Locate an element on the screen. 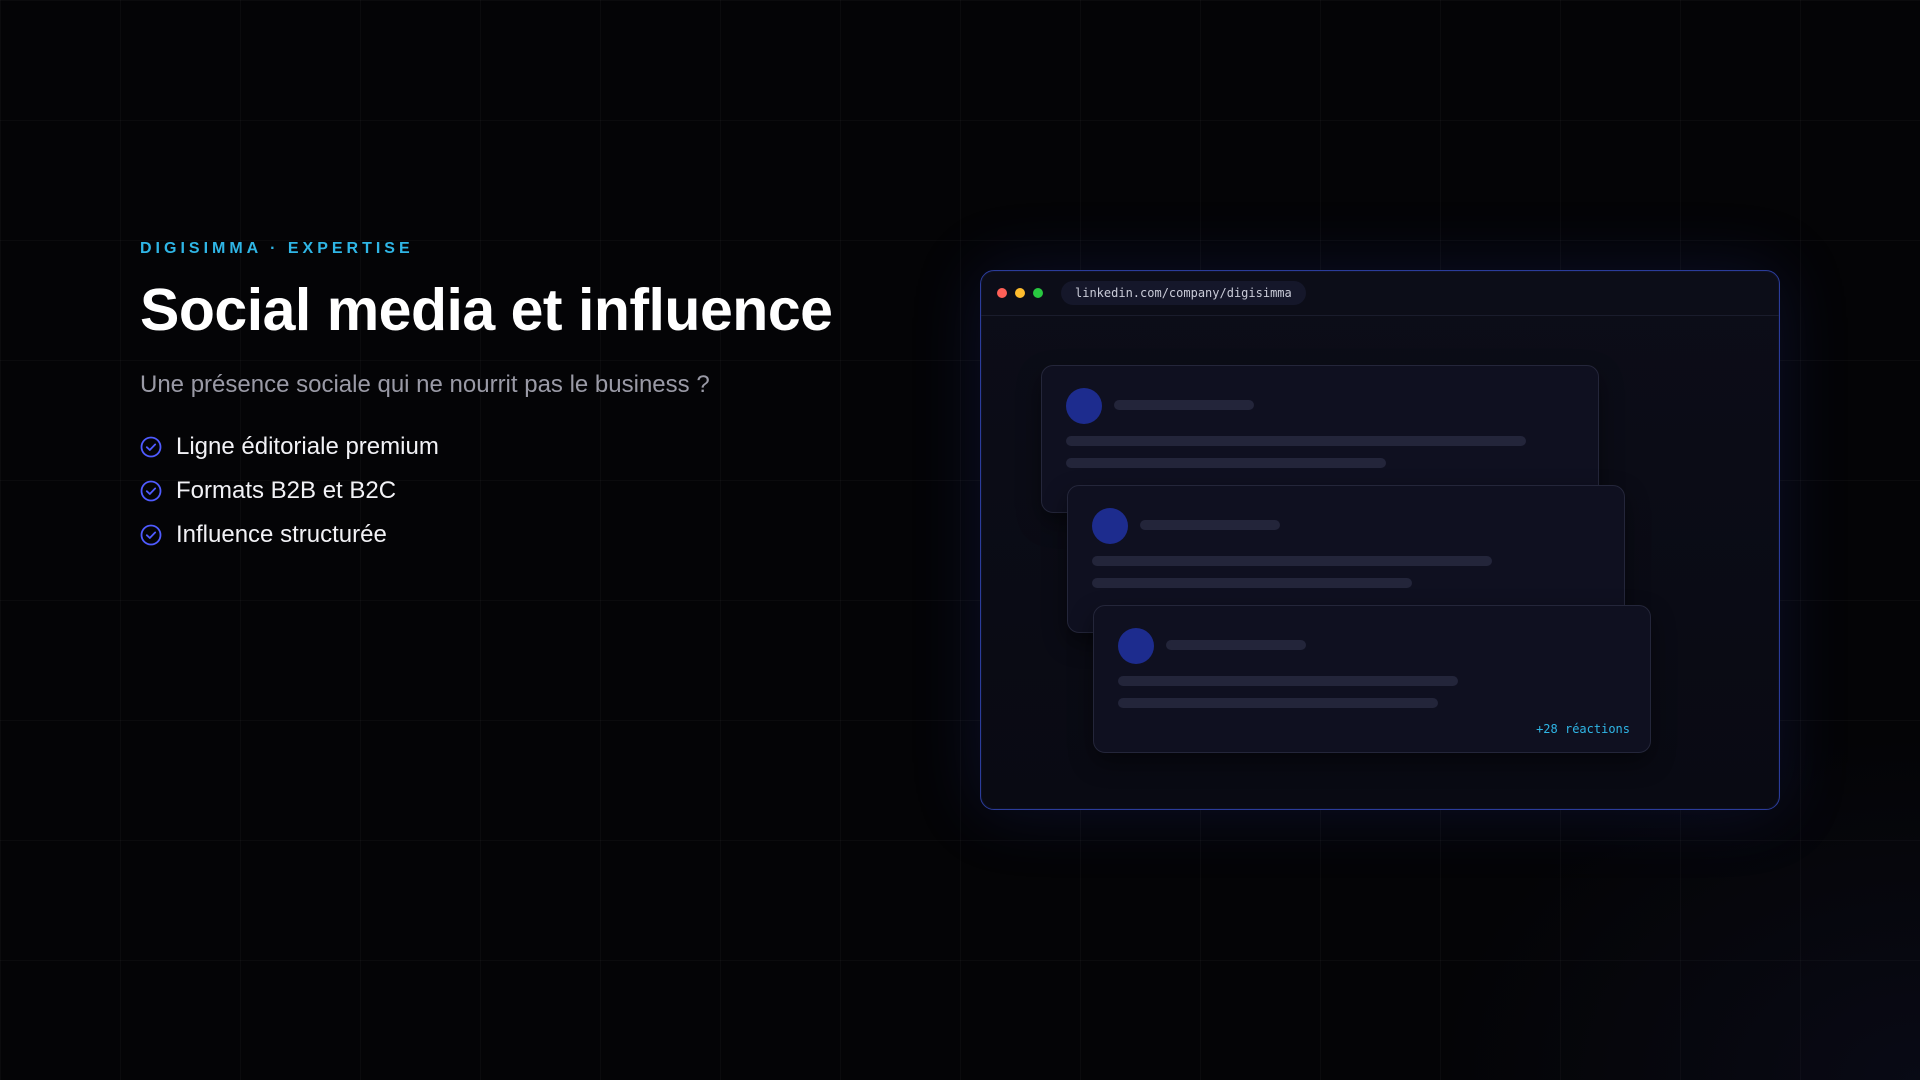  page-title: Social media et influence is located at coordinates (486, 310).